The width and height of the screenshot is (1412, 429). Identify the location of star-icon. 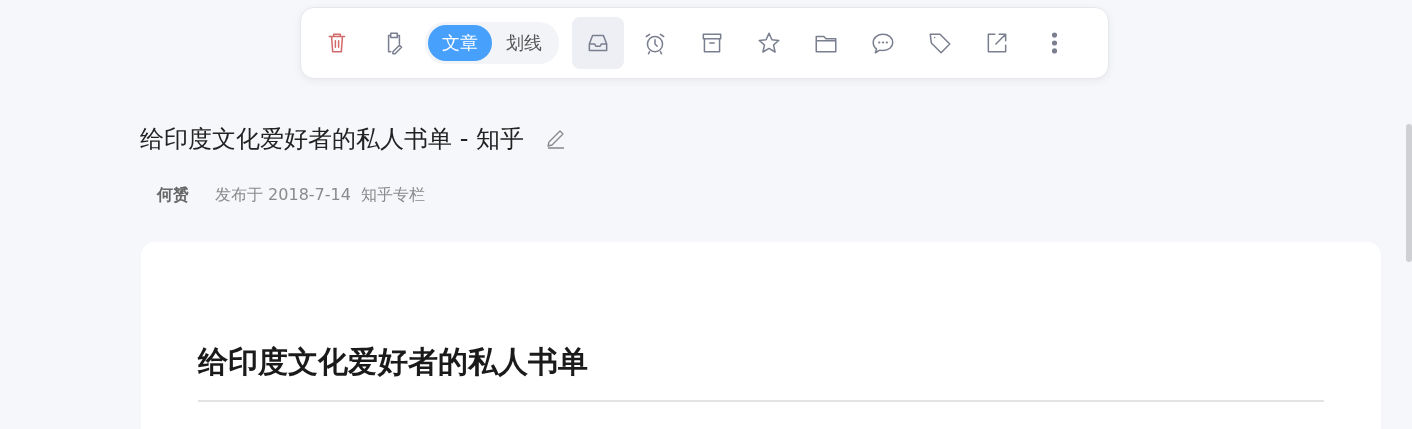
(769, 43).